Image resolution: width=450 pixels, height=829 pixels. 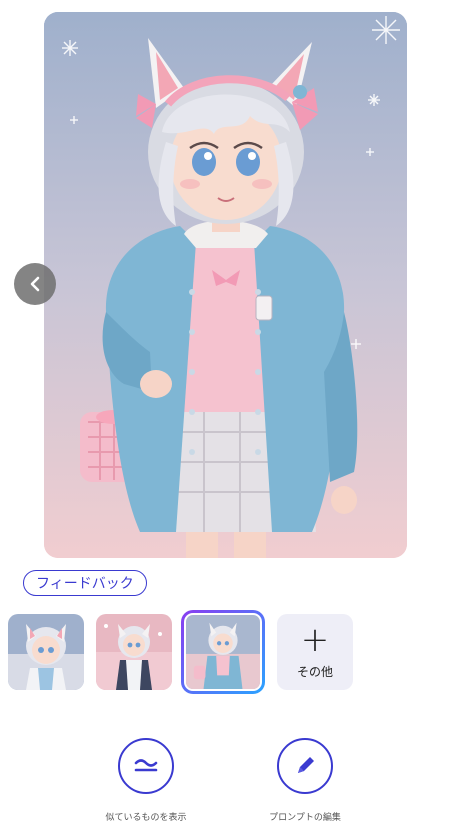 I want to click on plus-icon: +, so click(x=315, y=639).